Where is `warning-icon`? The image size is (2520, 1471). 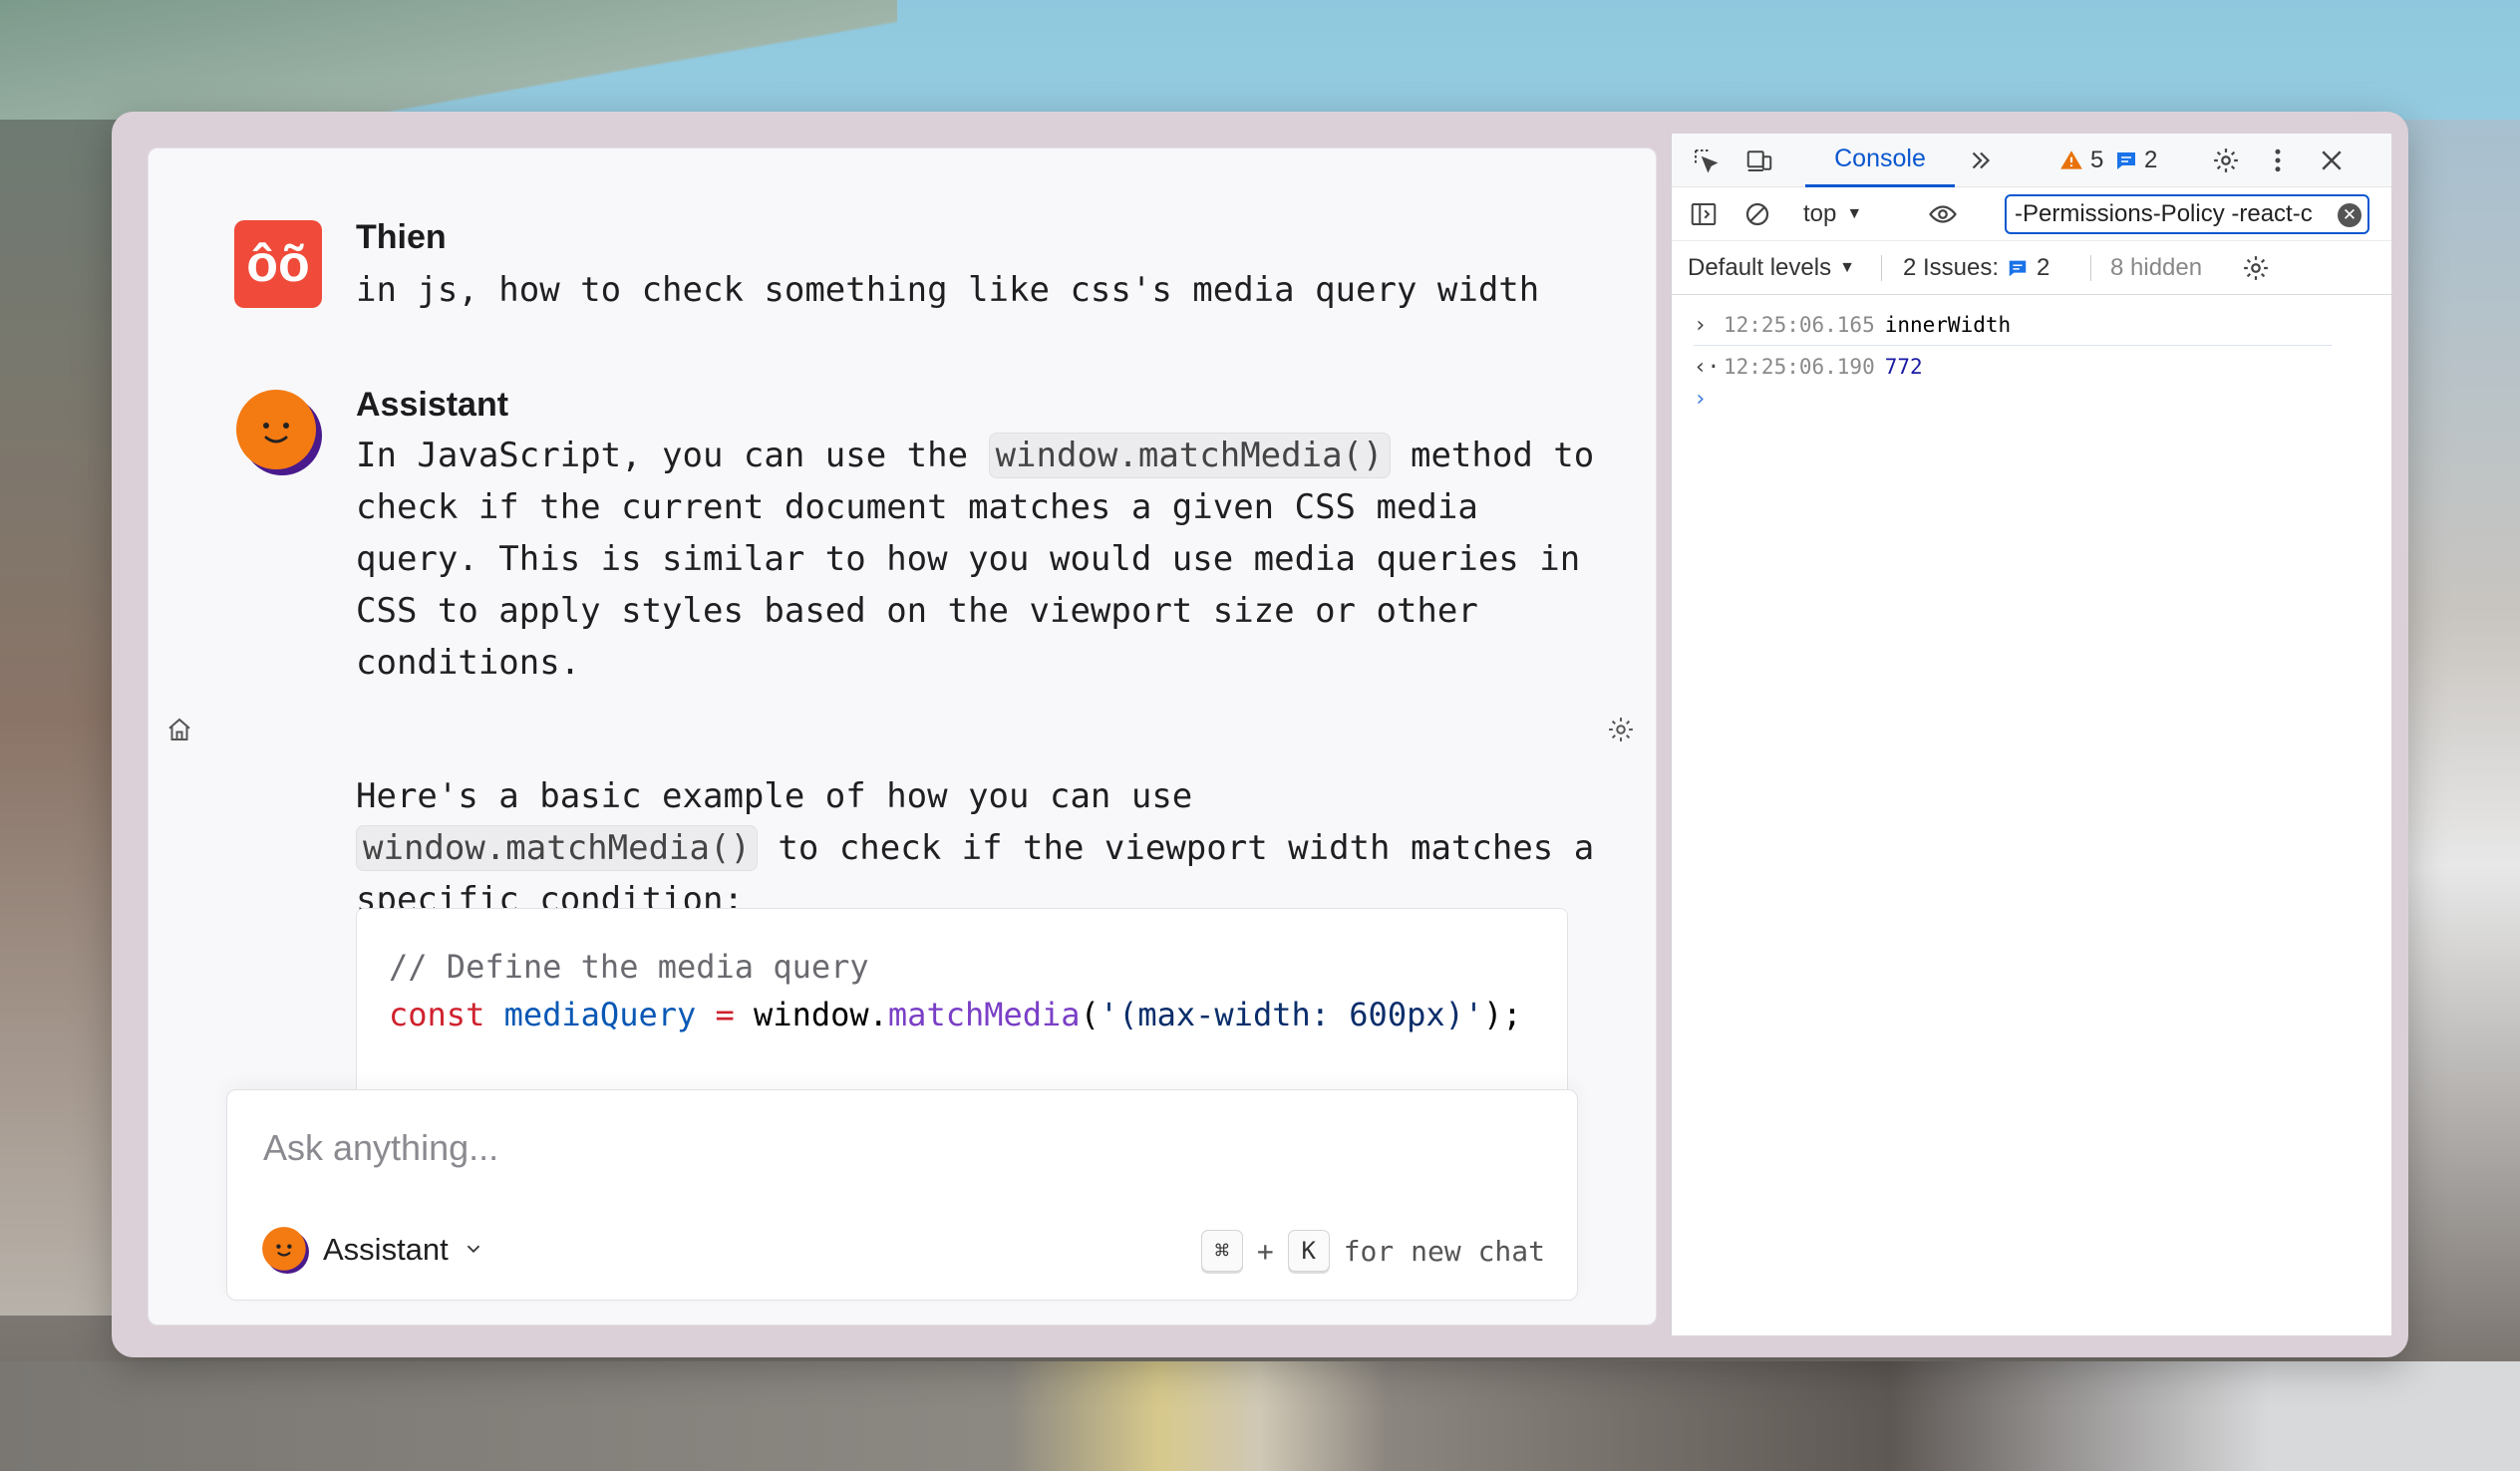 warning-icon is located at coordinates (2071, 159).